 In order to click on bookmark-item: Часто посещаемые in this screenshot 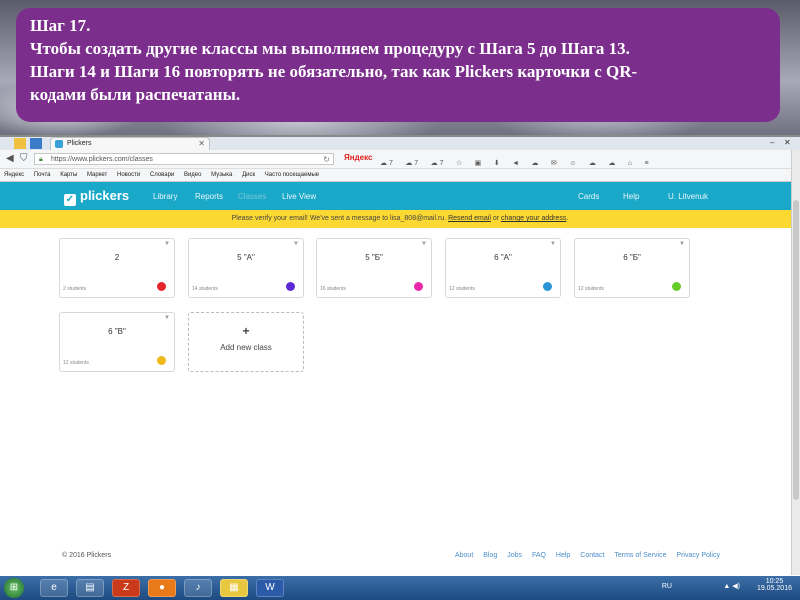, I will do `click(292, 175)`.